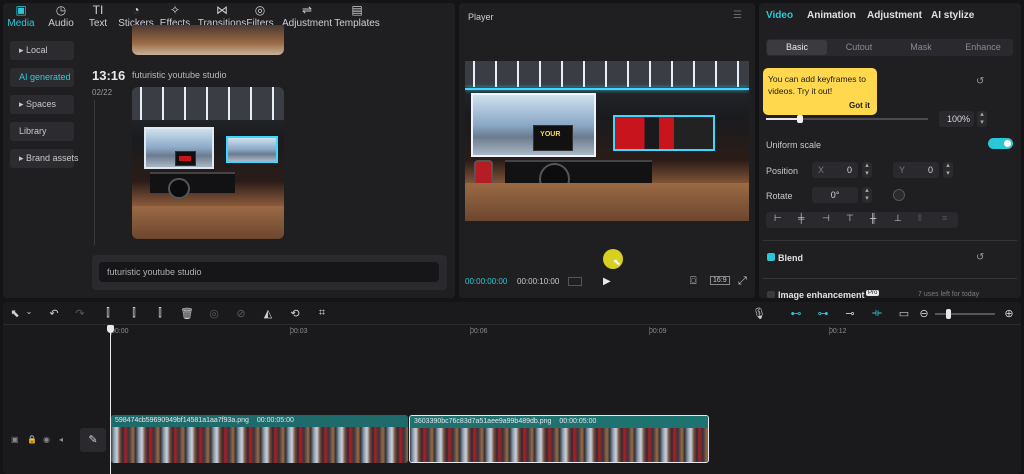  What do you see at coordinates (44, 158) in the screenshot?
I see `sidebar-item: ▸ Brand assets` at bounding box center [44, 158].